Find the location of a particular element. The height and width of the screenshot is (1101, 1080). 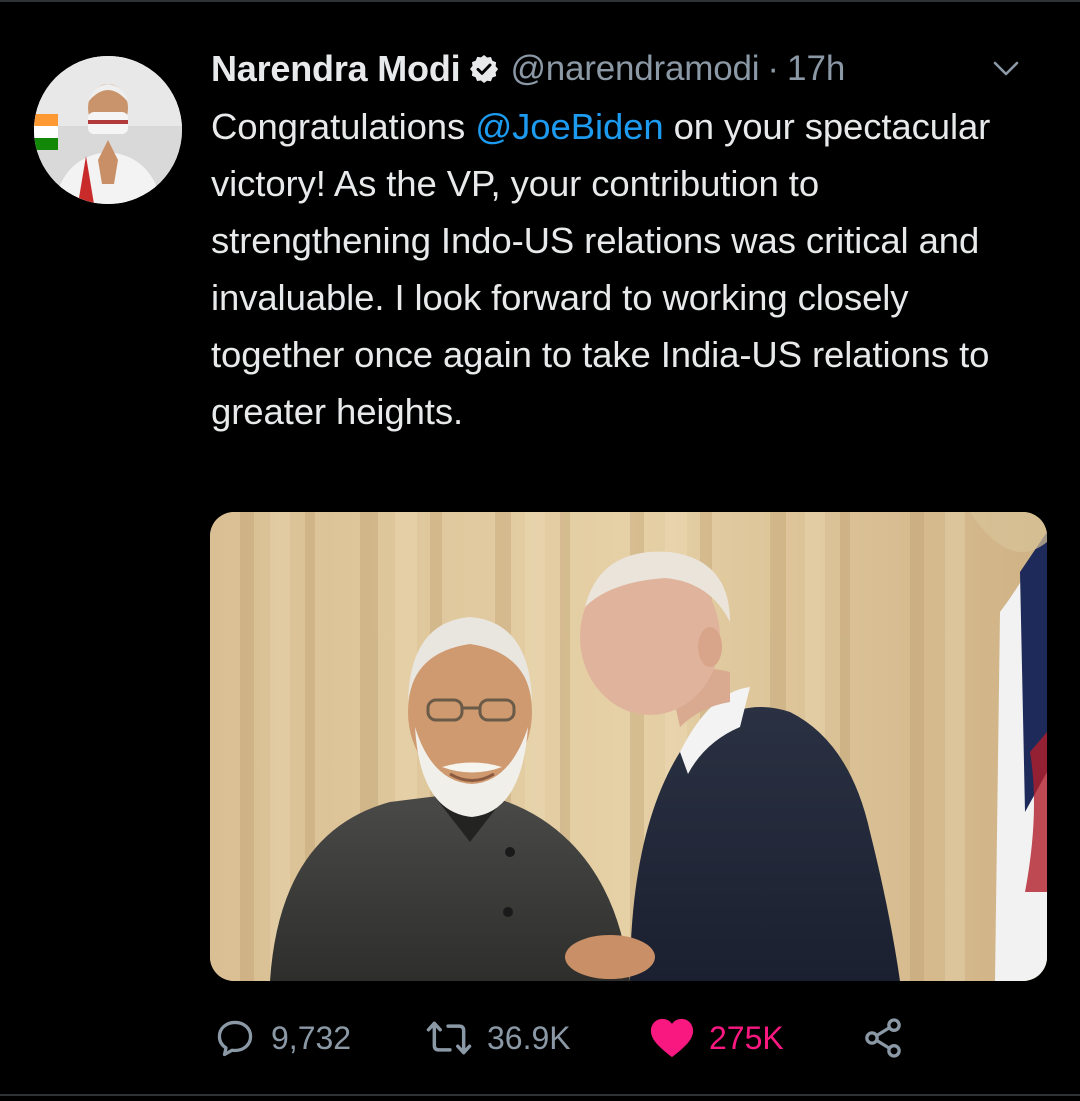

mention-link: @JoeBiden is located at coordinates (569, 126).